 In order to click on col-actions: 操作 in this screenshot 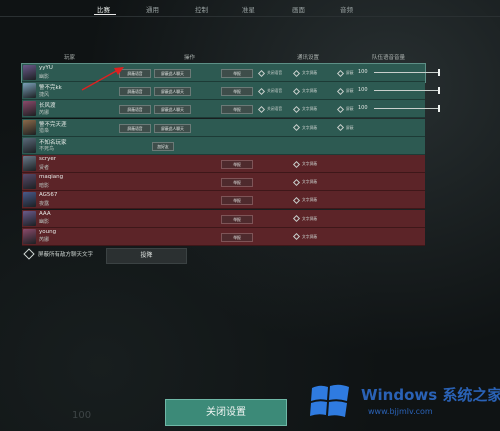, I will do `click(190, 58)`.